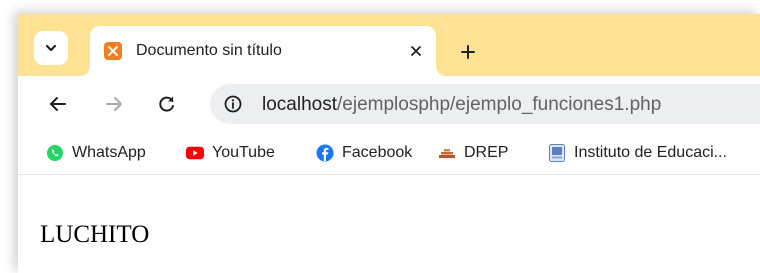 This screenshot has width=760, height=273. What do you see at coordinates (389, 174) in the screenshot?
I see `content-divider` at bounding box center [389, 174].